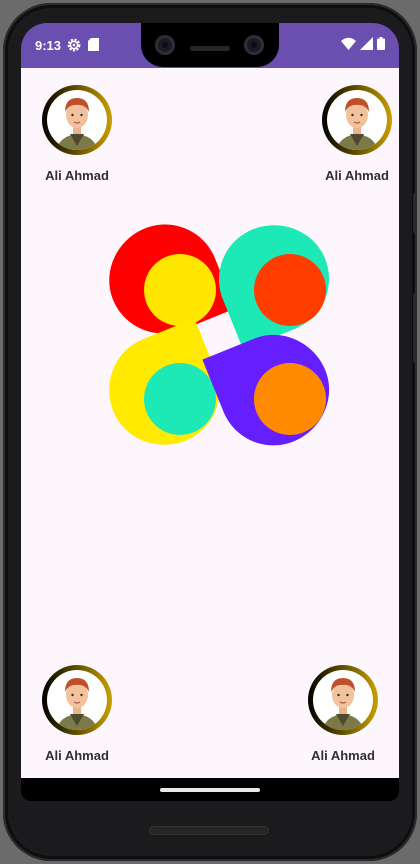 This screenshot has height=864, width=420. I want to click on volume-button, so click(415, 328).